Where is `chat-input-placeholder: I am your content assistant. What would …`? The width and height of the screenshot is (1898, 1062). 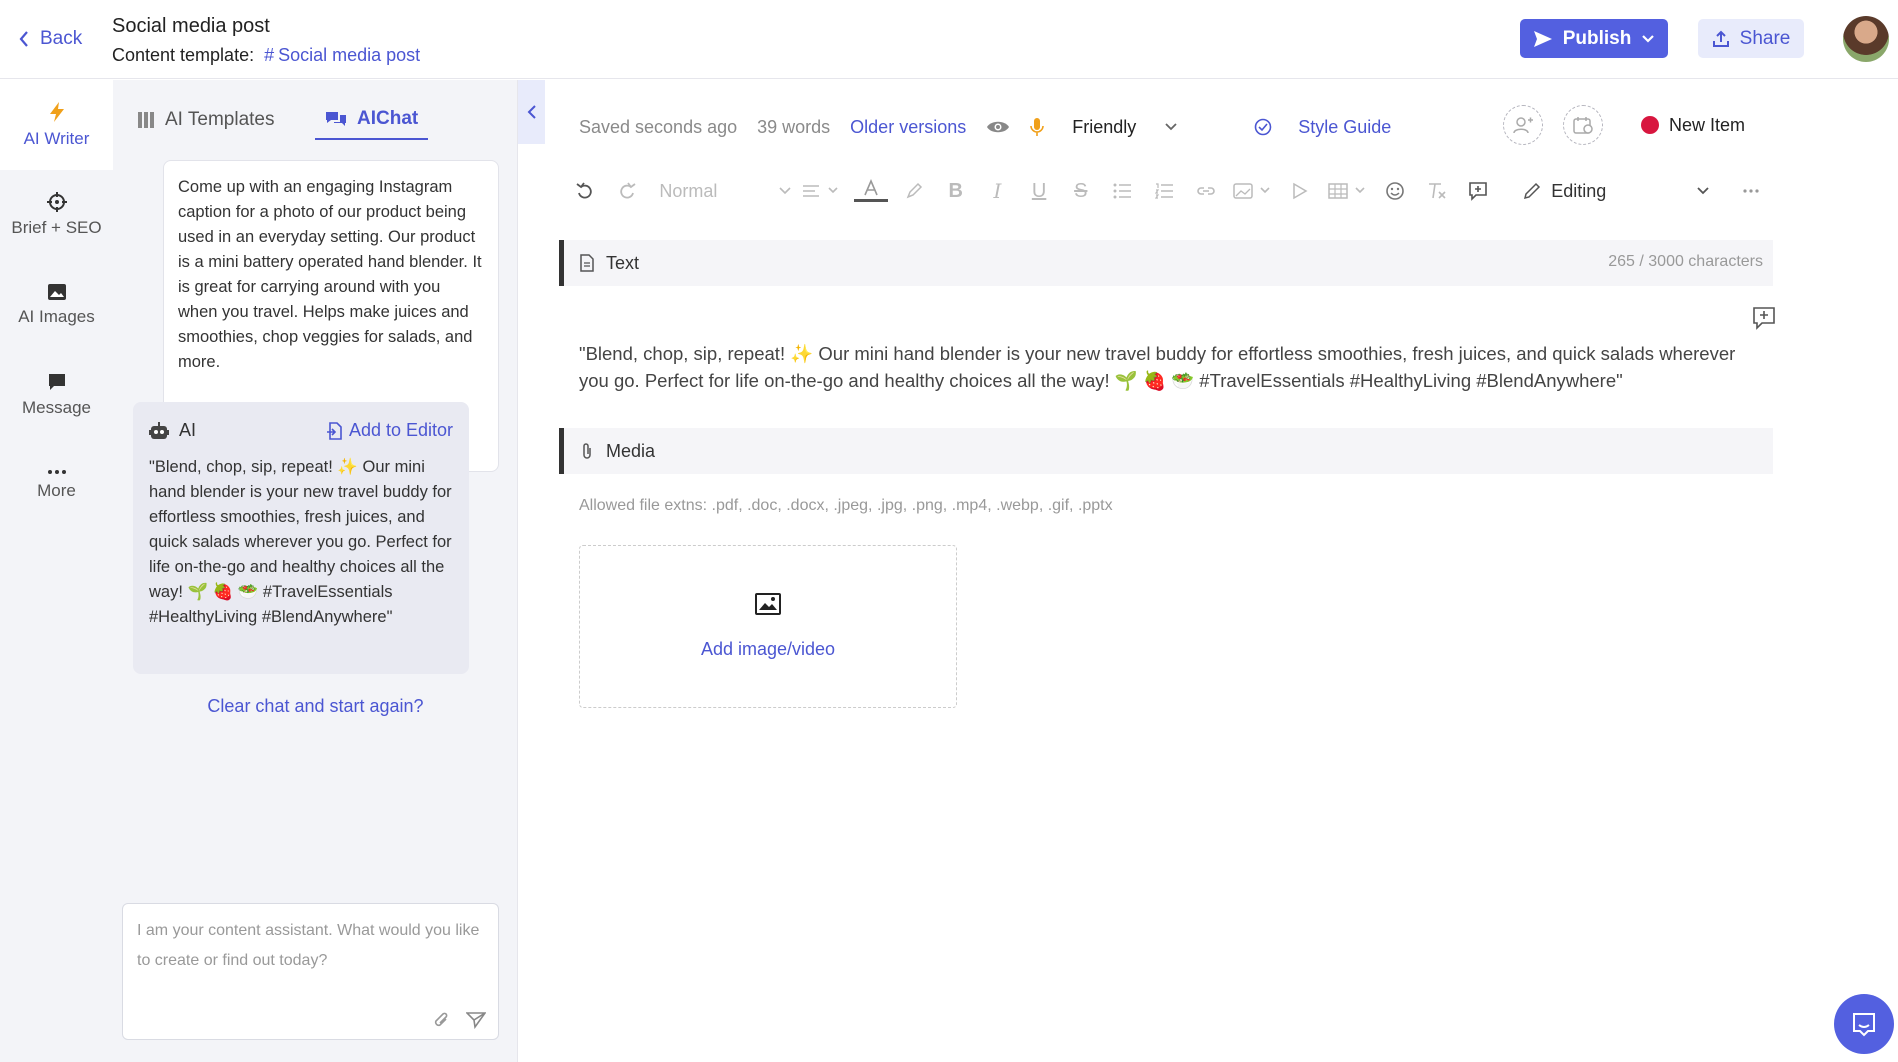
chat-input-placeholder: I am your content assistant. What would … is located at coordinates (308, 945).